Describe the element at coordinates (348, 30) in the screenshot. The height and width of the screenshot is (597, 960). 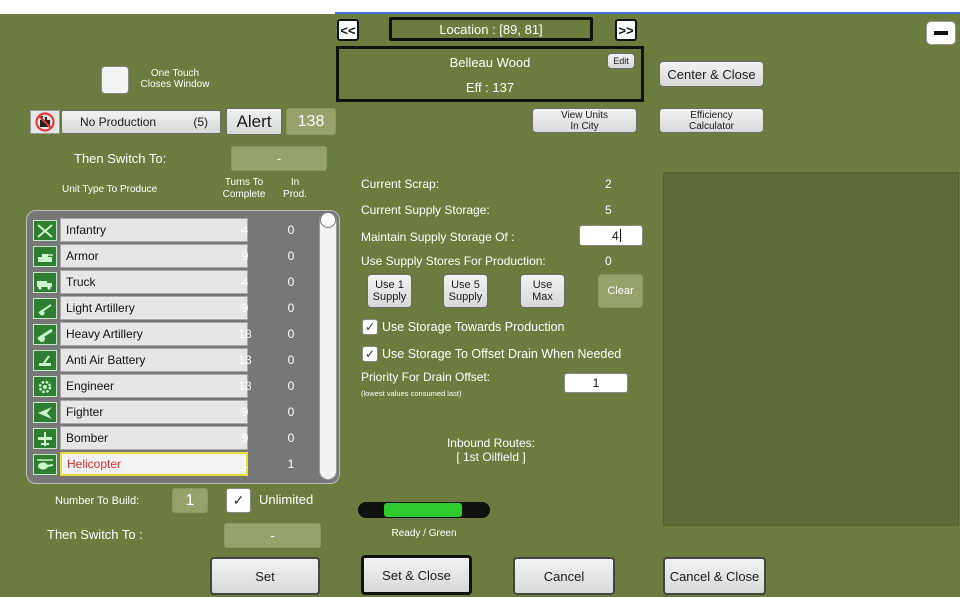
I see `prev-location-button: <<` at that location.